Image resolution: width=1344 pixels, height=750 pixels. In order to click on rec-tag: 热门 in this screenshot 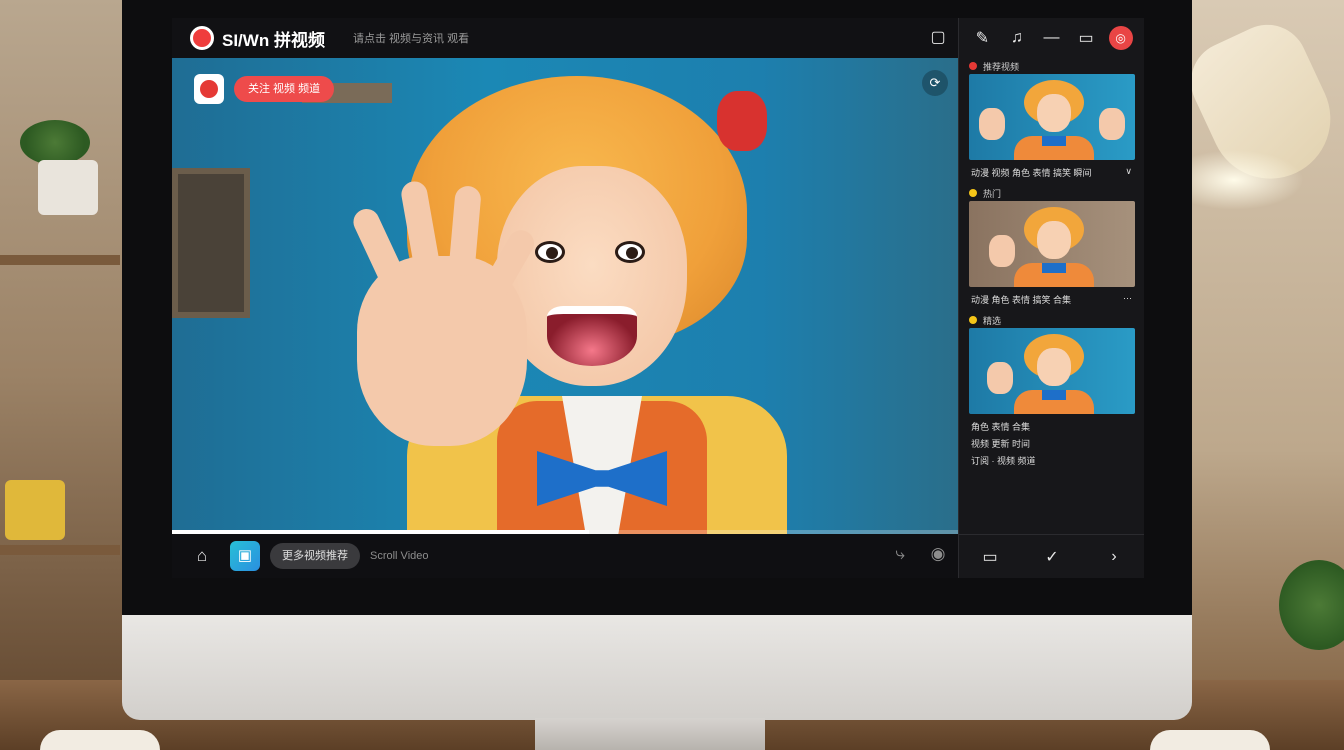, I will do `click(992, 193)`.